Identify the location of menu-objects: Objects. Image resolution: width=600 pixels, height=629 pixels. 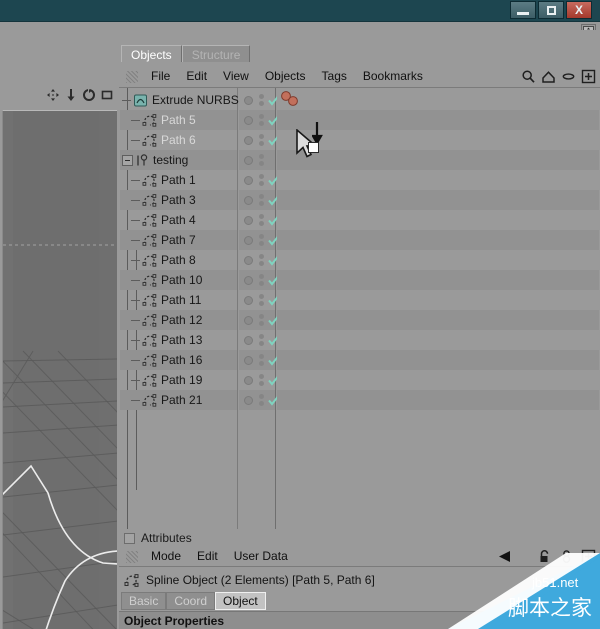
(285, 76).